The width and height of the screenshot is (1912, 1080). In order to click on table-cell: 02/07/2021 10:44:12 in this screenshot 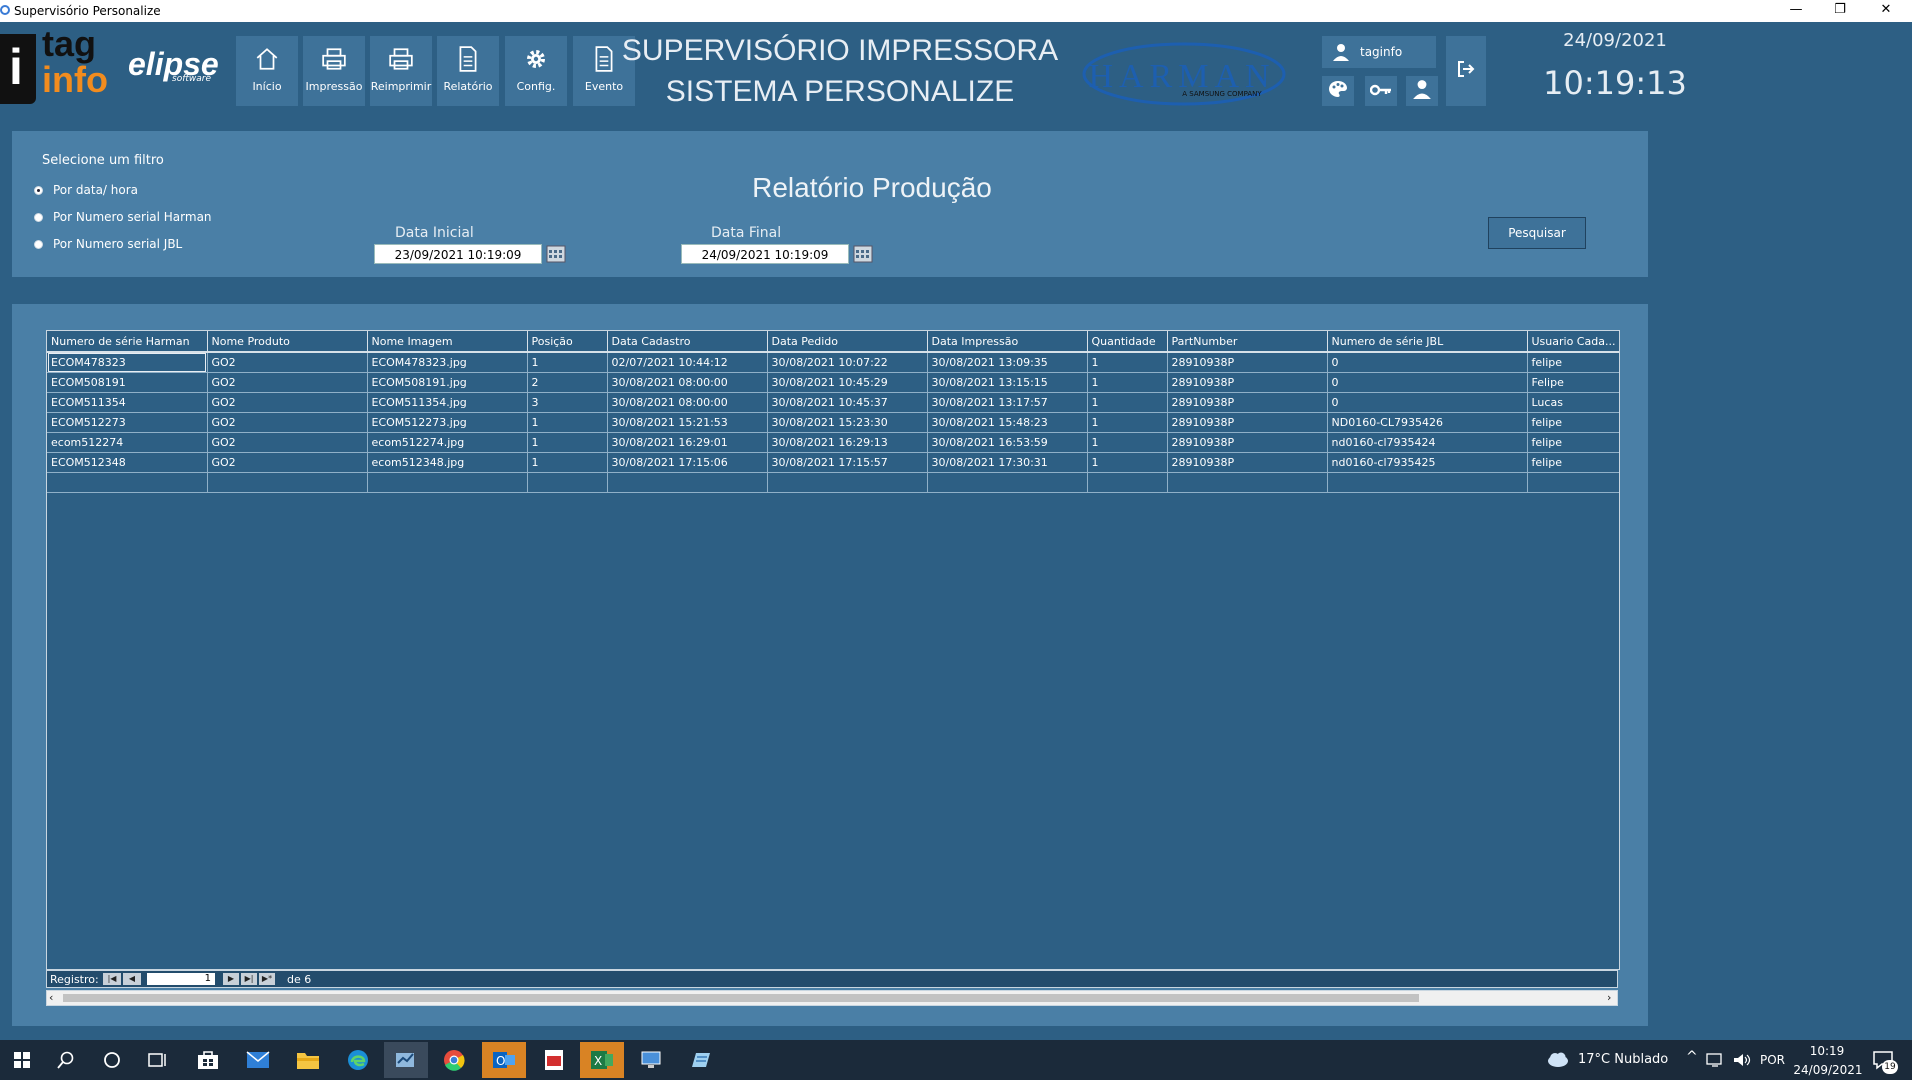, I will do `click(687, 362)`.